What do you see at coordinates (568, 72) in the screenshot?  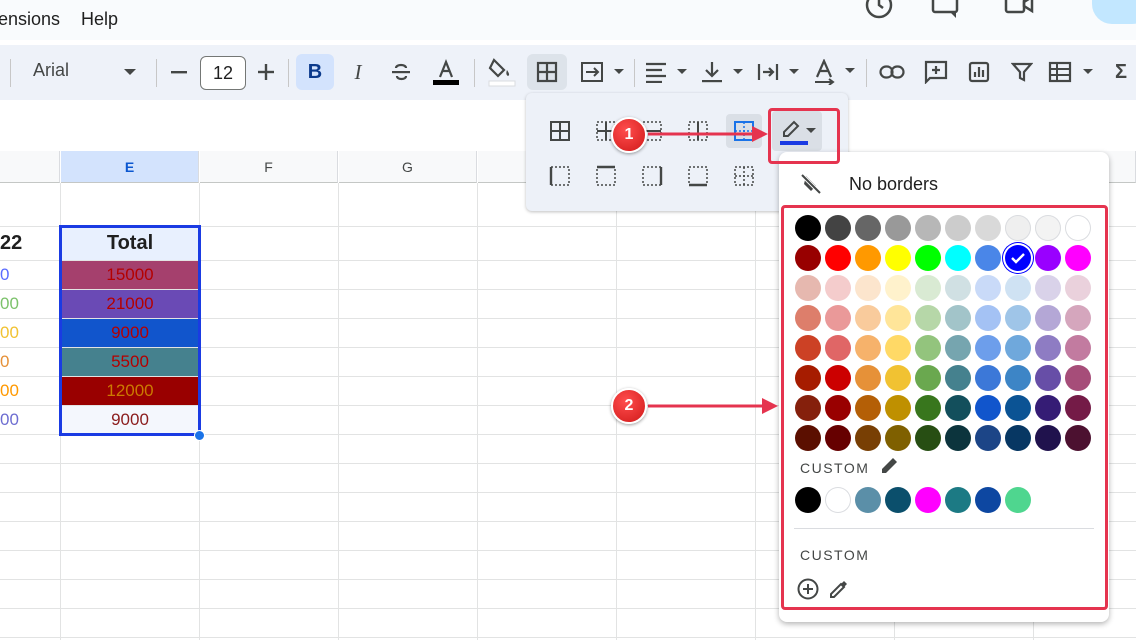 I see `toolbar: Arial B I Σ` at bounding box center [568, 72].